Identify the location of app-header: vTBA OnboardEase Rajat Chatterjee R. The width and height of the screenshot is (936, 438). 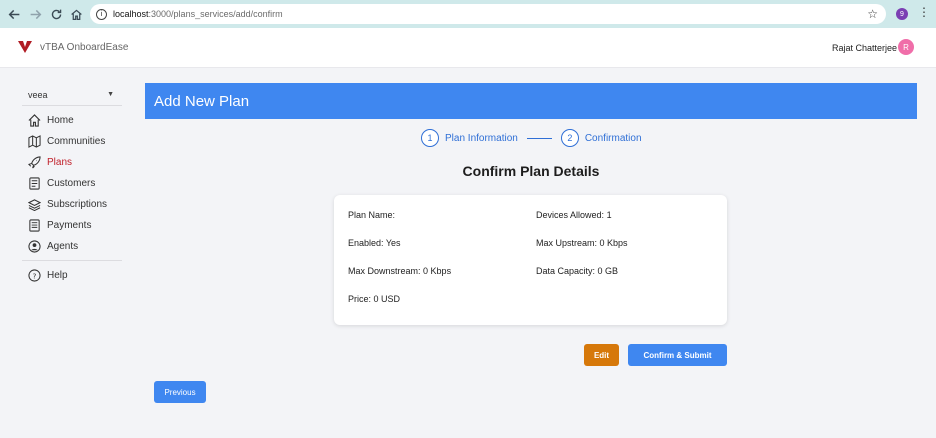
(468, 48).